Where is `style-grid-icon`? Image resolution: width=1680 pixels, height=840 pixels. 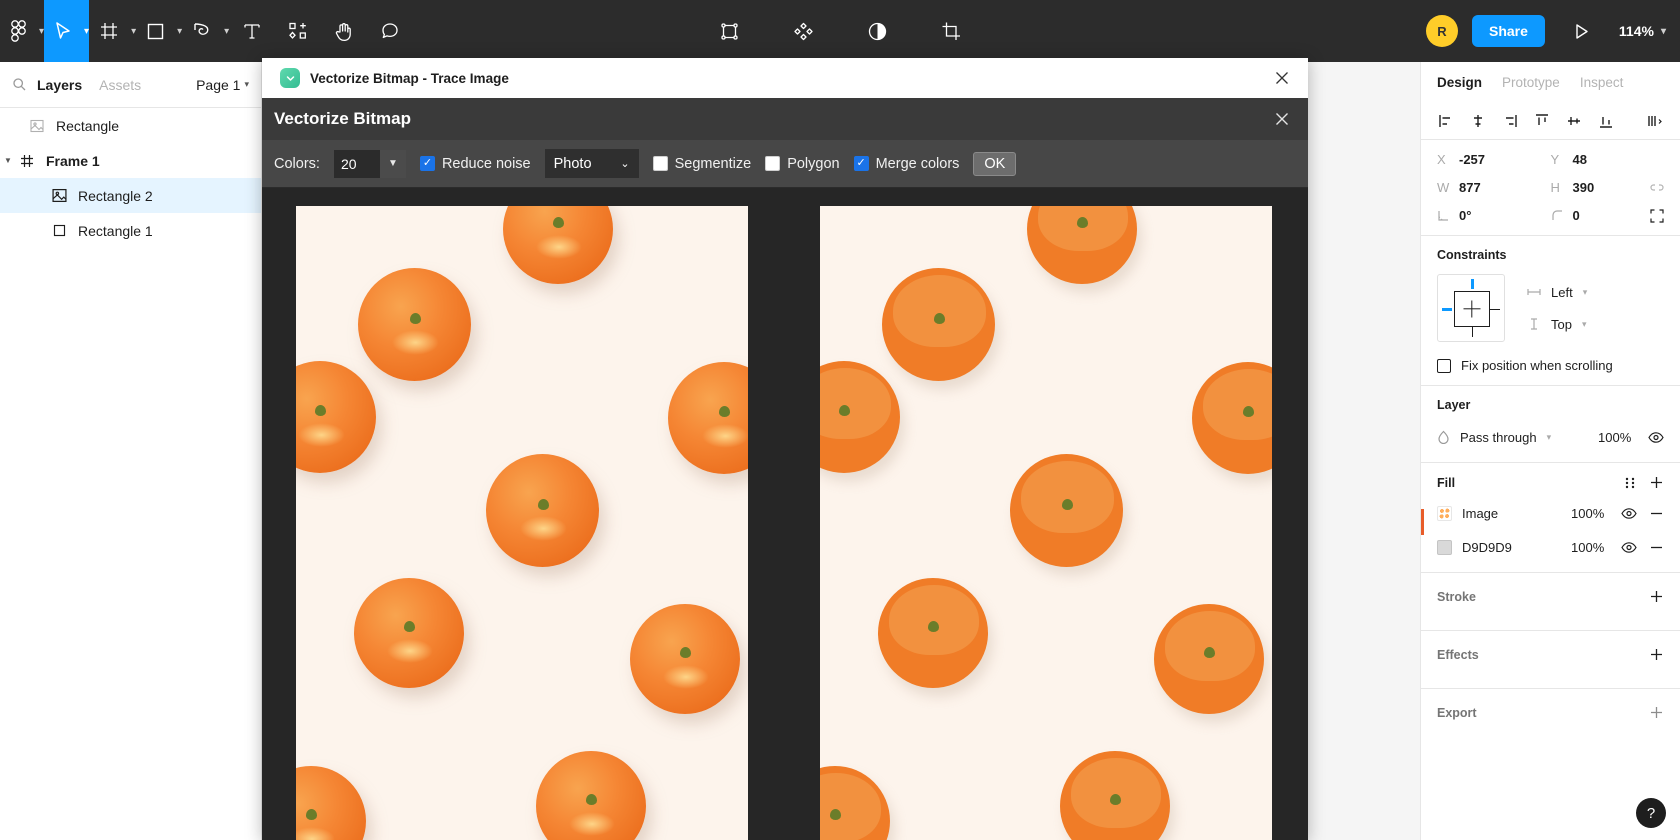
style-grid-icon is located at coordinates (1630, 483).